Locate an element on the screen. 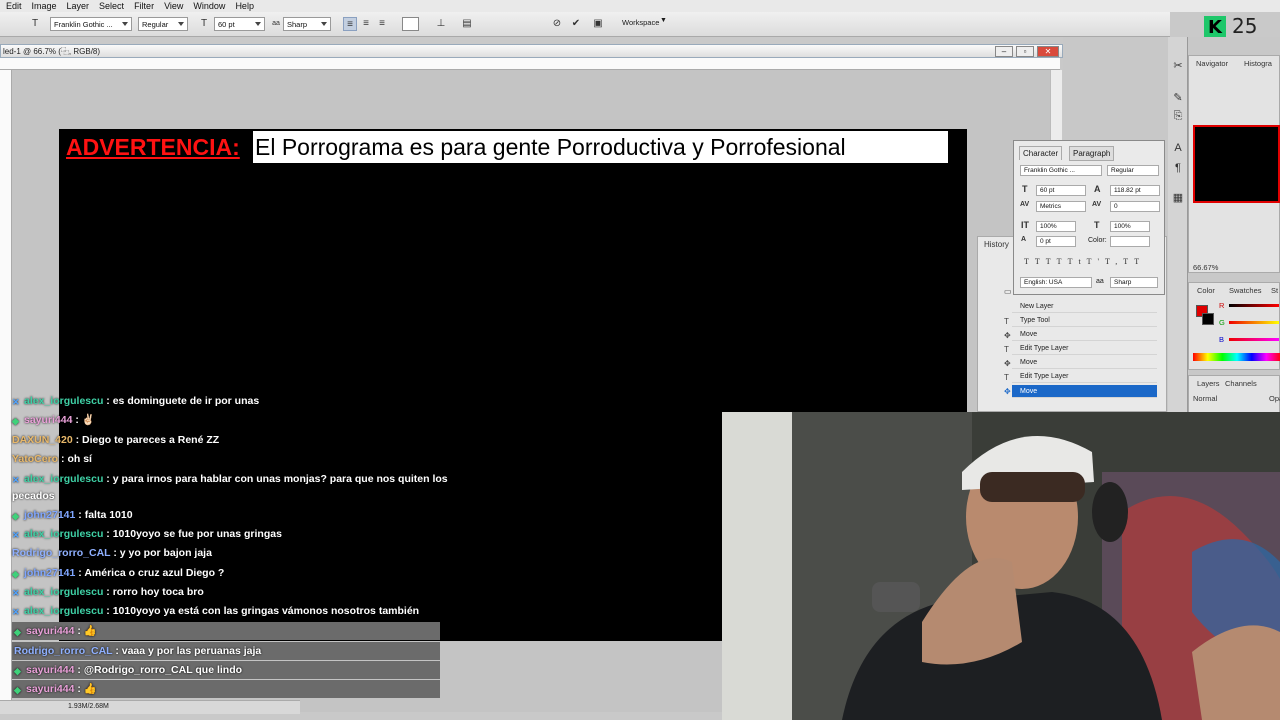  menu-image: Image is located at coordinates (44, 6).